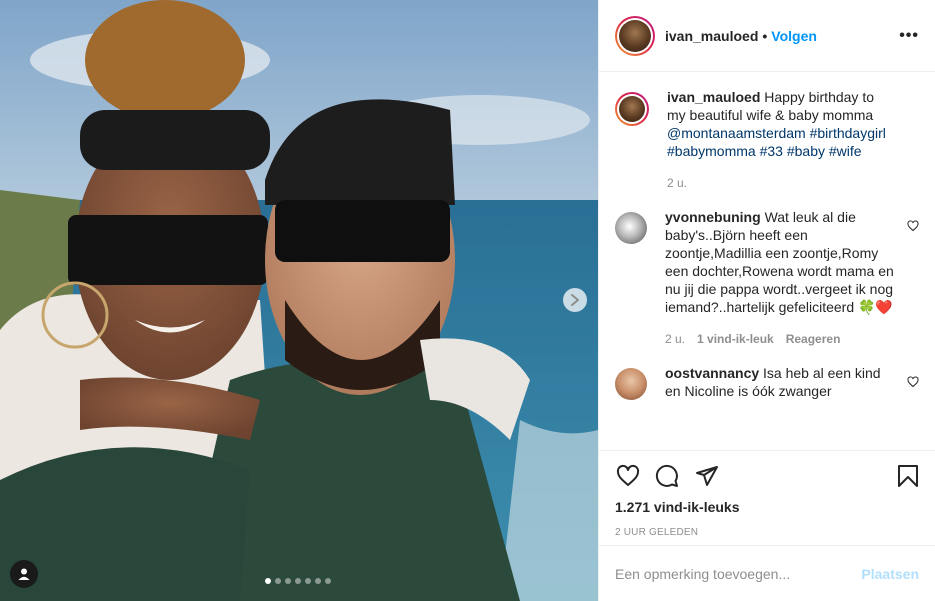  Describe the element at coordinates (767, 507) in the screenshot. I see `likes-count: 1.271 vind-ik-leuks` at that location.